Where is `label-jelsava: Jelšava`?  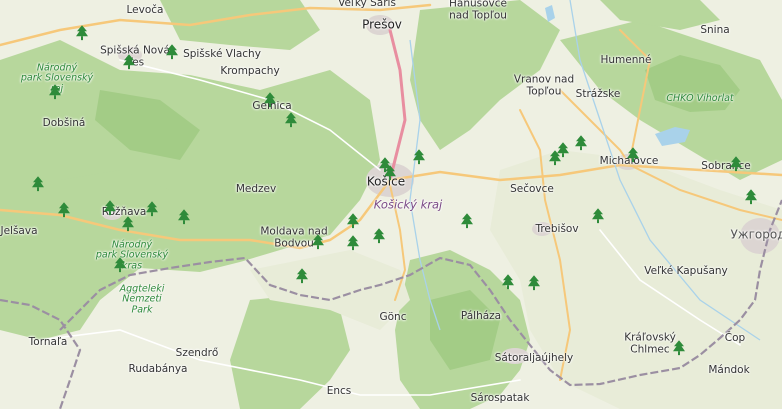
label-jelsava: Jelšava is located at coordinates (19, 231).